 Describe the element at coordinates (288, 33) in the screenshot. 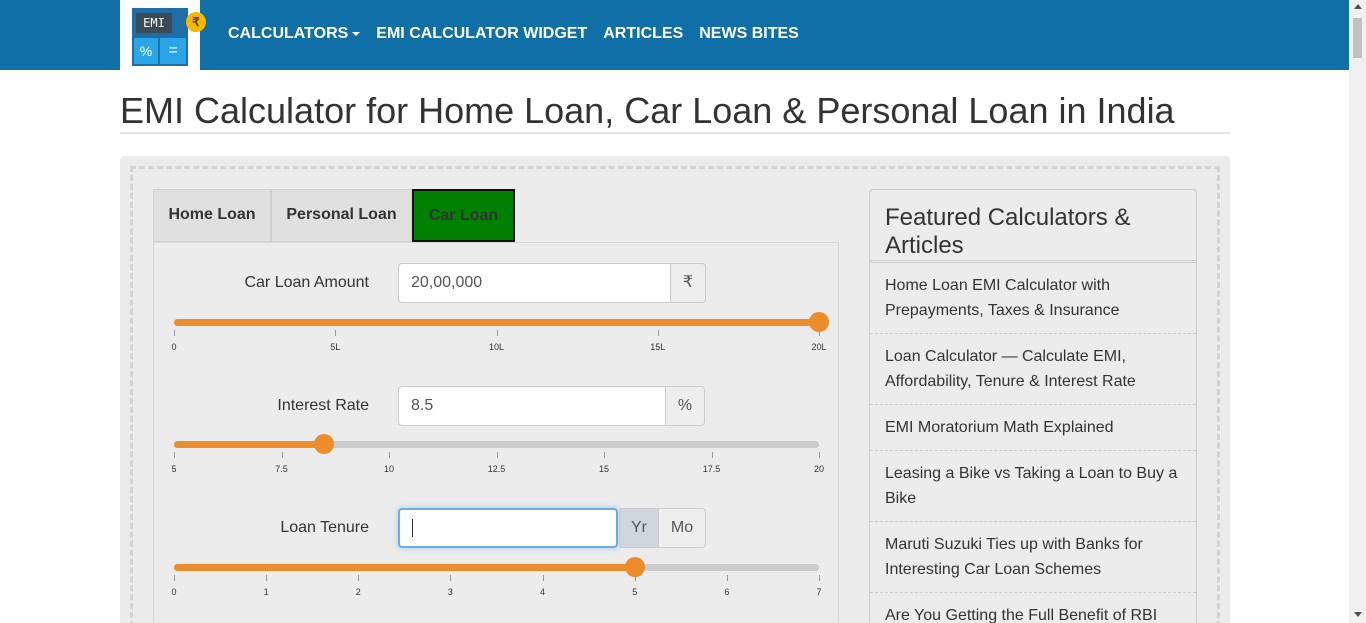

I see `nav-calculators-label: CALCULATORS` at that location.